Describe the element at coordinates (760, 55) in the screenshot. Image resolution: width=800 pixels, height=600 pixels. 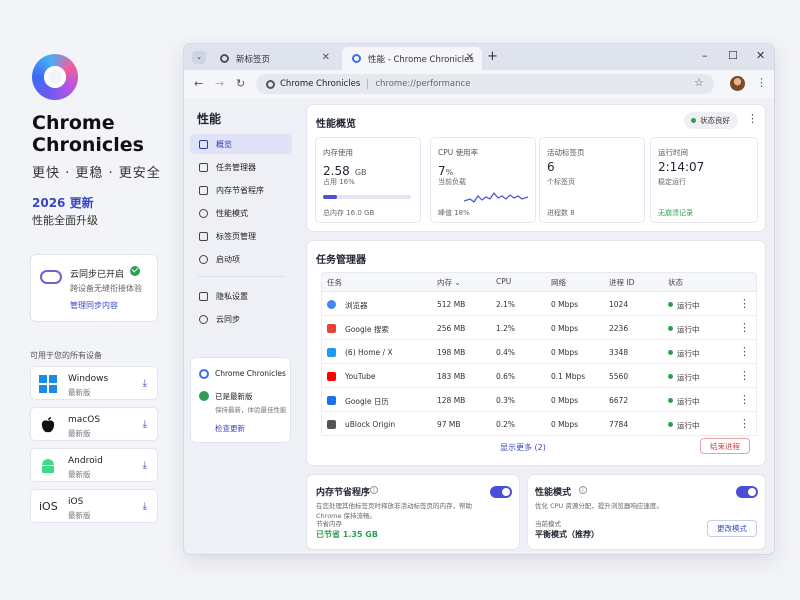
I see `close-window-button: ✕` at that location.